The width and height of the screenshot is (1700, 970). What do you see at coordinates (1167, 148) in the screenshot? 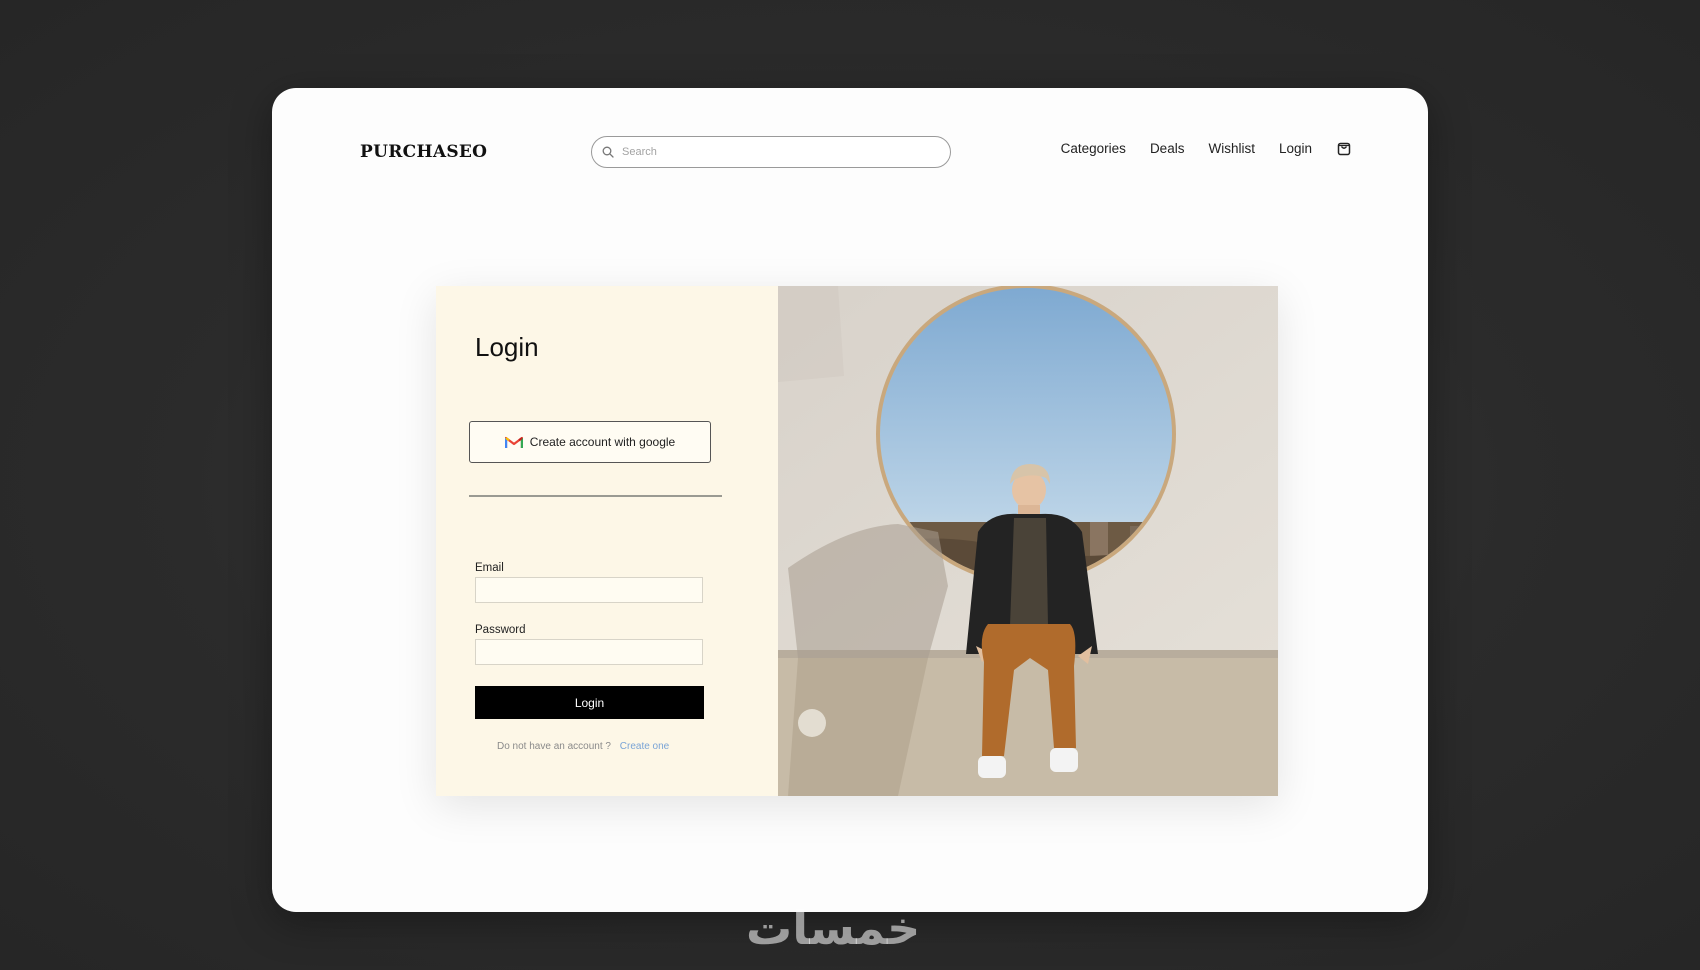
I see `nav-deals: Deals` at bounding box center [1167, 148].